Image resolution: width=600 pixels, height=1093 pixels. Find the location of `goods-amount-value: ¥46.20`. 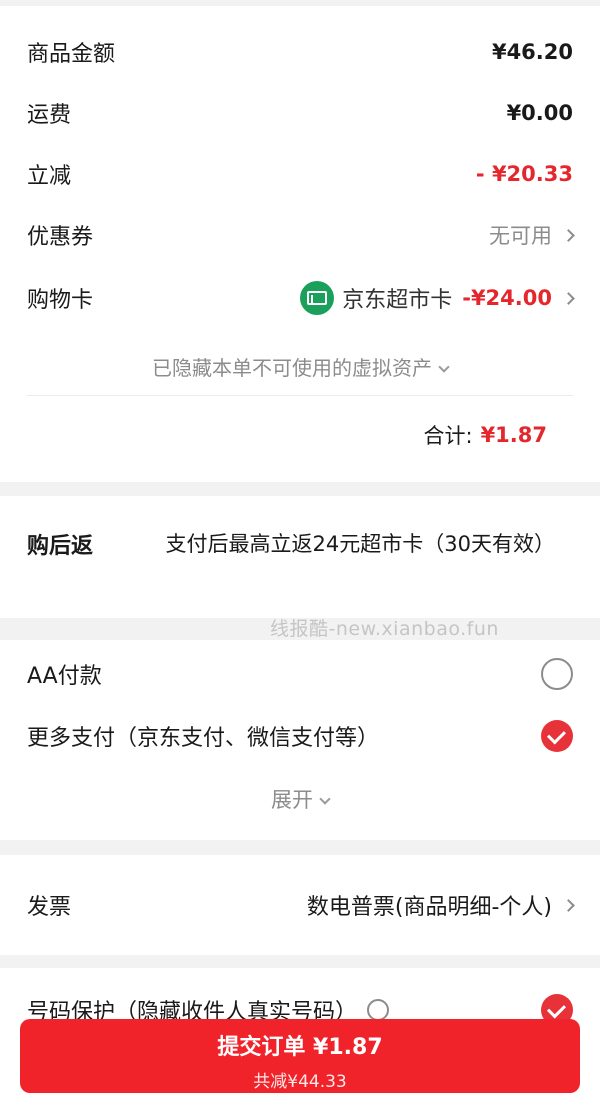

goods-amount-value: ¥46.20 is located at coordinates (532, 52).